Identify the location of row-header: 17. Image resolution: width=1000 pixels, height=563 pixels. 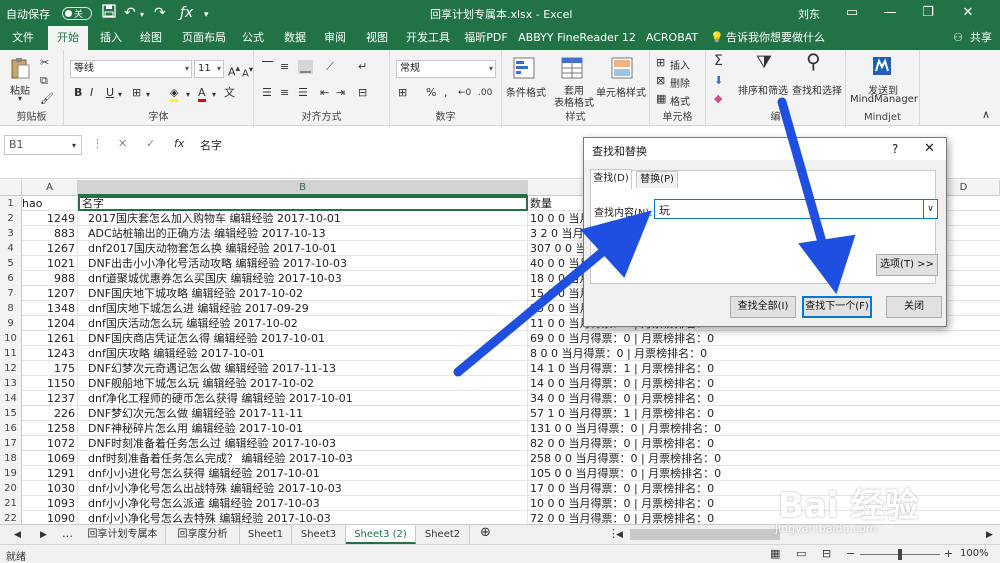
(11, 443).